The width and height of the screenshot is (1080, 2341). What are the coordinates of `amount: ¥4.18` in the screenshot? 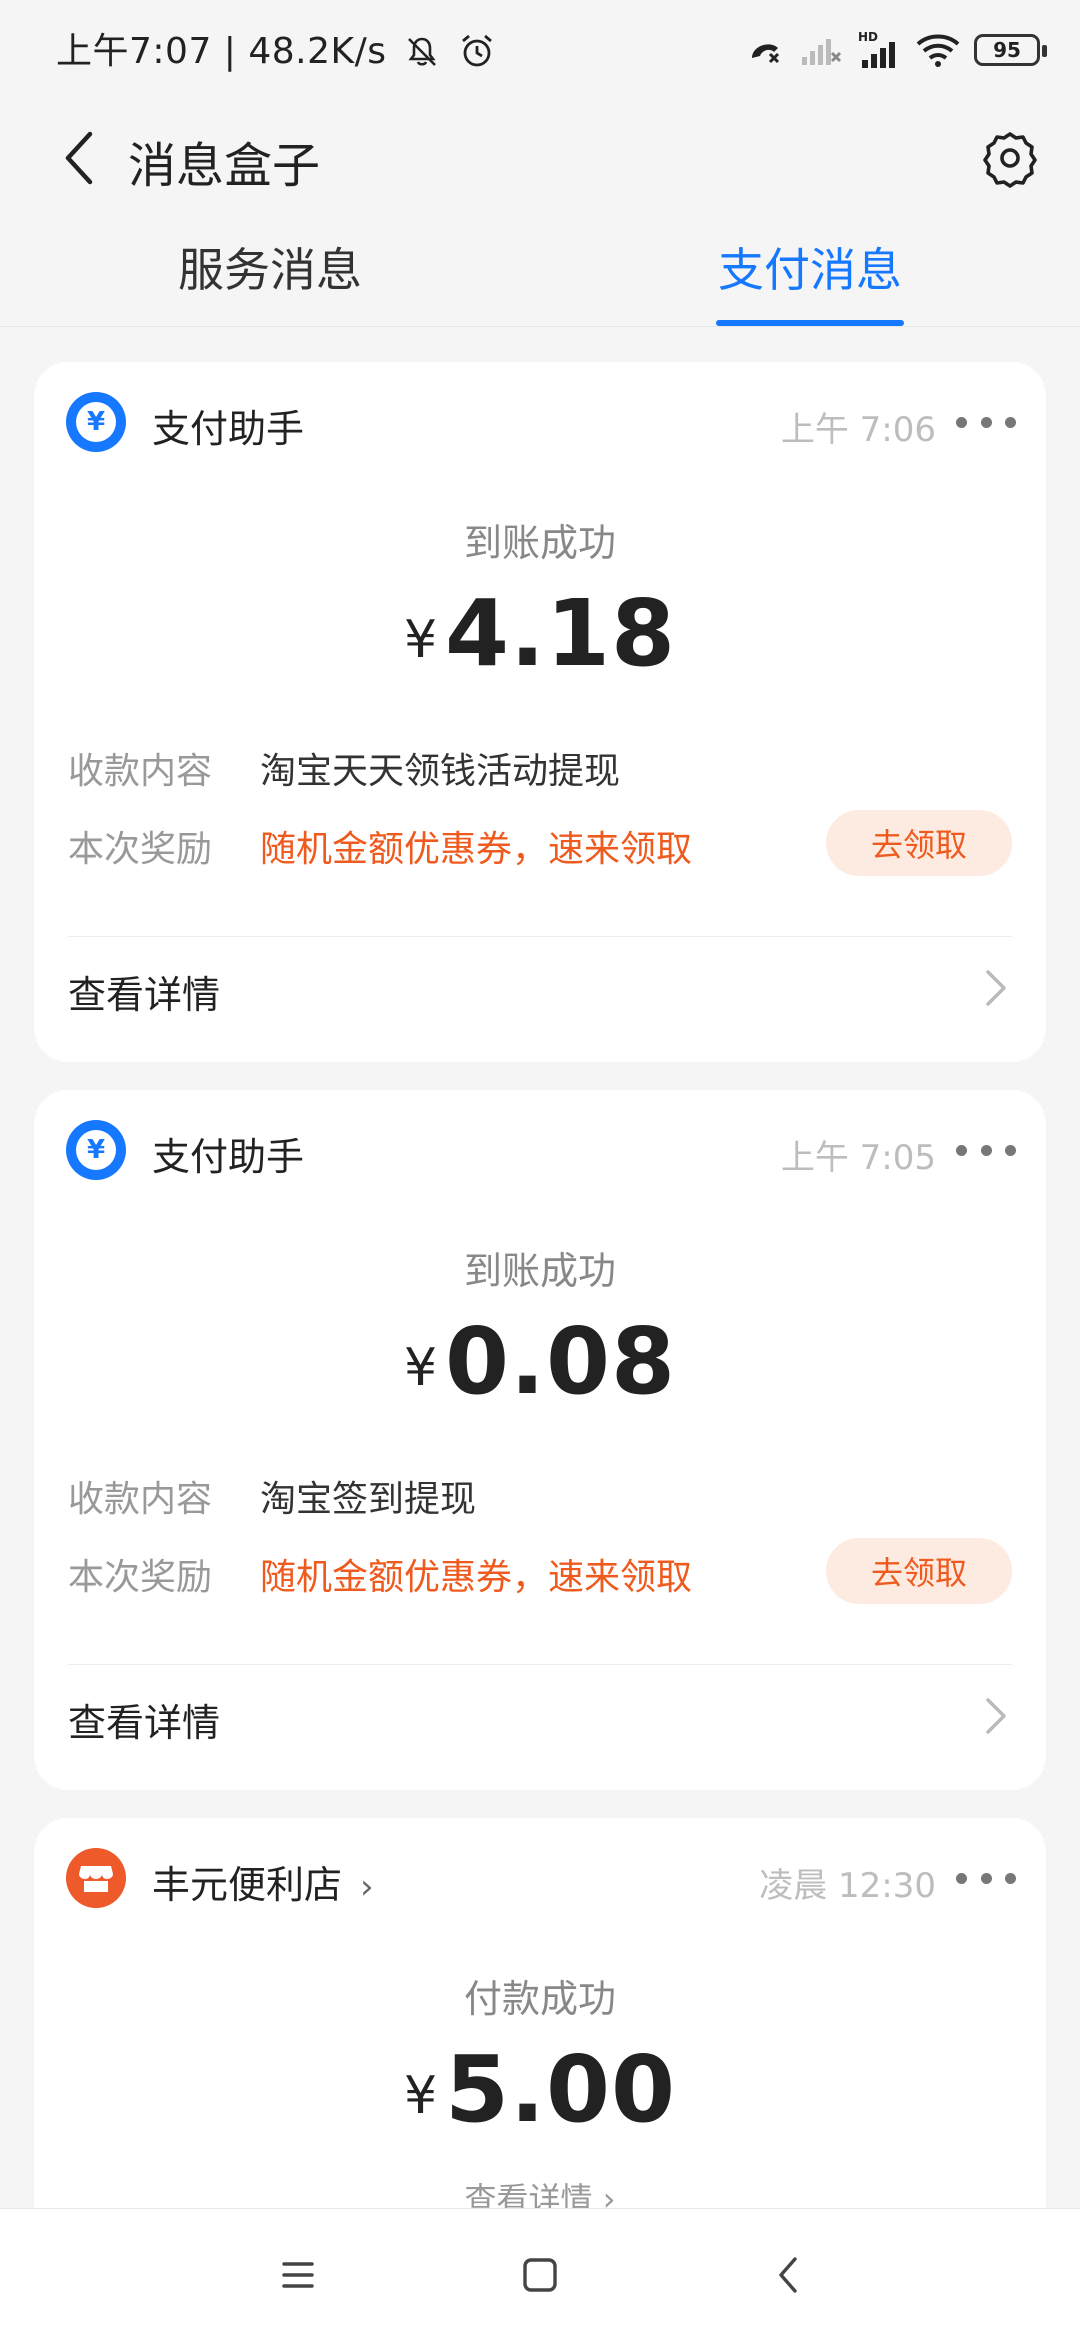 It's located at (540, 633).